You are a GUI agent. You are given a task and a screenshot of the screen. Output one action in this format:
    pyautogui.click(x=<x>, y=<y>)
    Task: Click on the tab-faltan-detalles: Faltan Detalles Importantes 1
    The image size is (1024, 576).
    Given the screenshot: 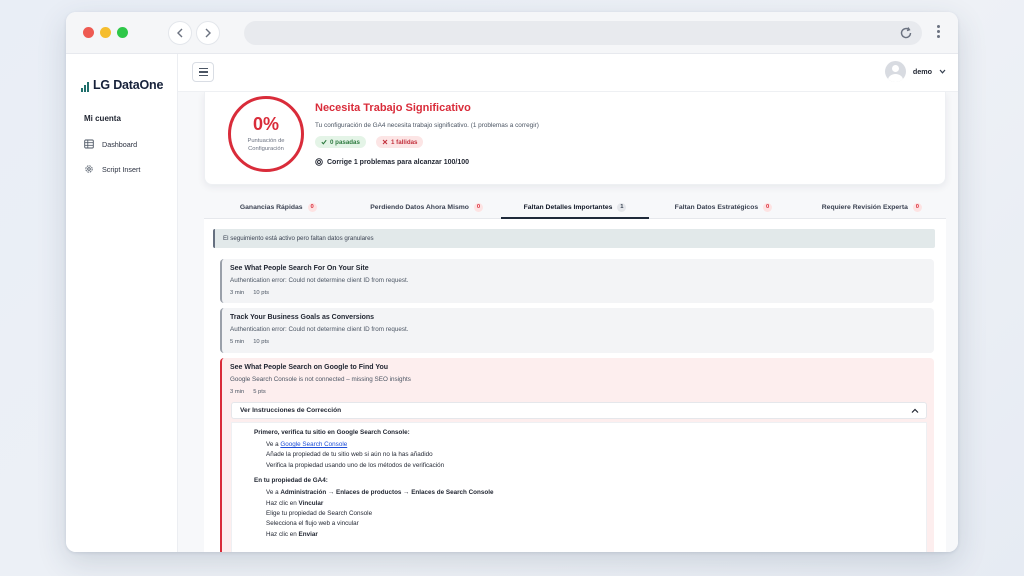 What is the action you would take?
    pyautogui.click(x=575, y=207)
    